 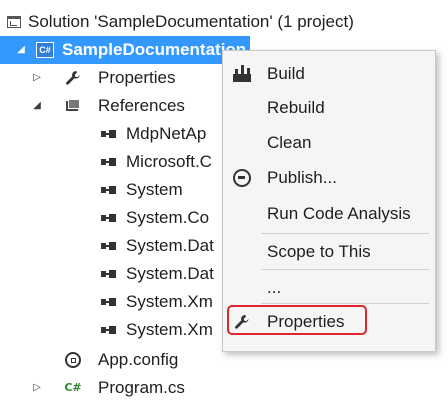 I want to click on references-icon, so click(x=73, y=106).